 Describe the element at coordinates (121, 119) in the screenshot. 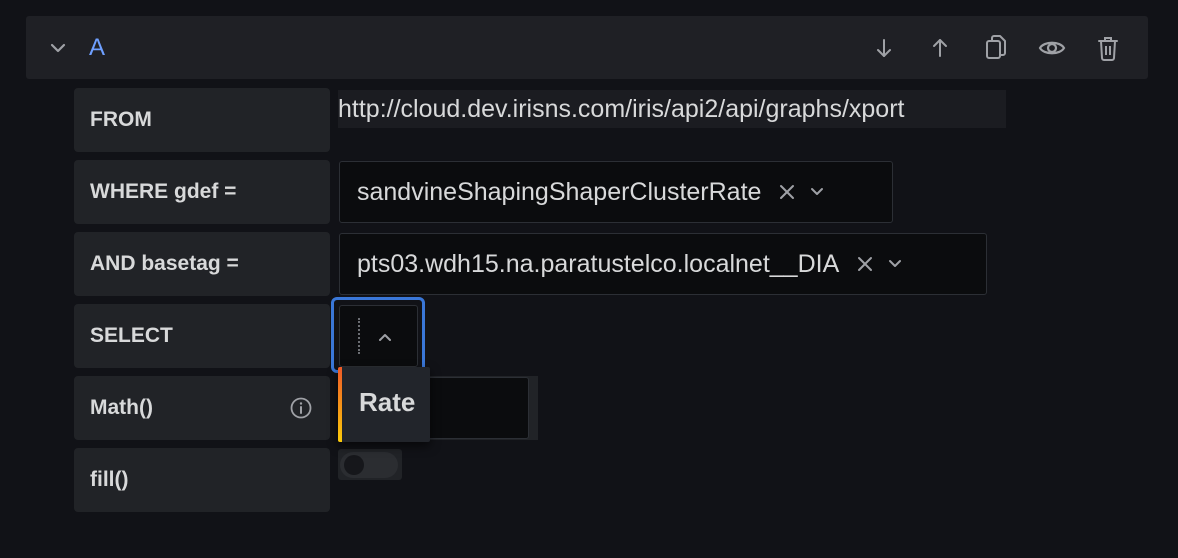

I see `from-label-text: FROM` at that location.